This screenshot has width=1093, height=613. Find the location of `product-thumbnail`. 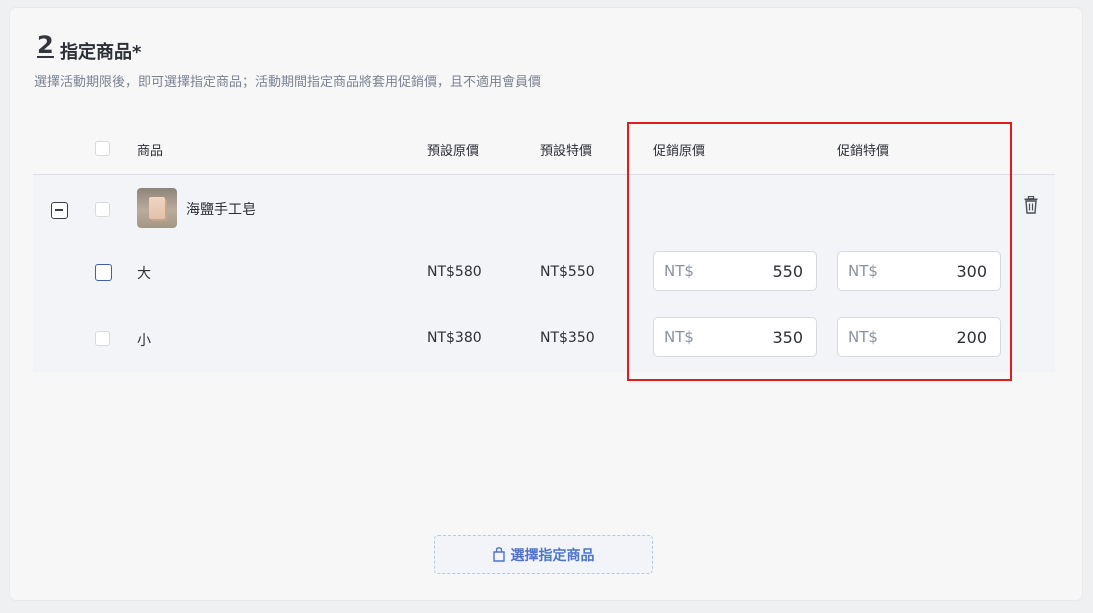

product-thumbnail is located at coordinates (157, 208).